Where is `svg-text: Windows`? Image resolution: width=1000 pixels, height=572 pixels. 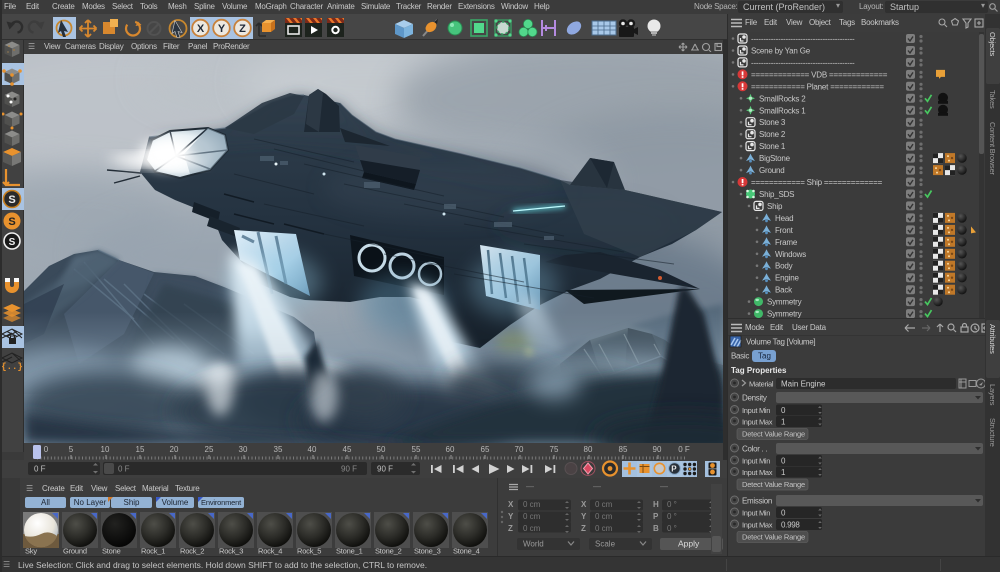 svg-text: Windows is located at coordinates (790, 254).